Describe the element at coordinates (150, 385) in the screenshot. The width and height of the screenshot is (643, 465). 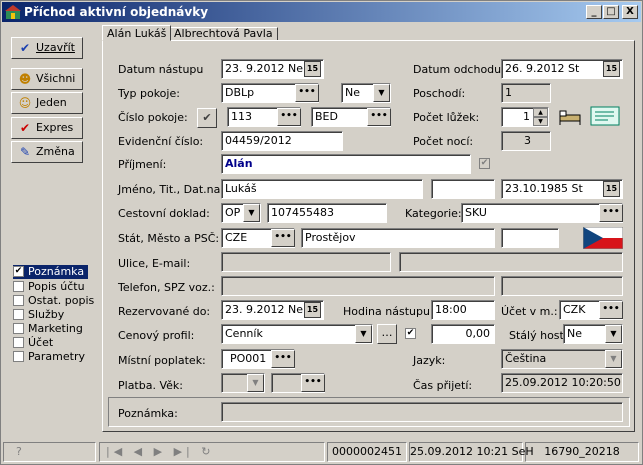
I see `platba-vek-label: Platba. Věk:` at that location.